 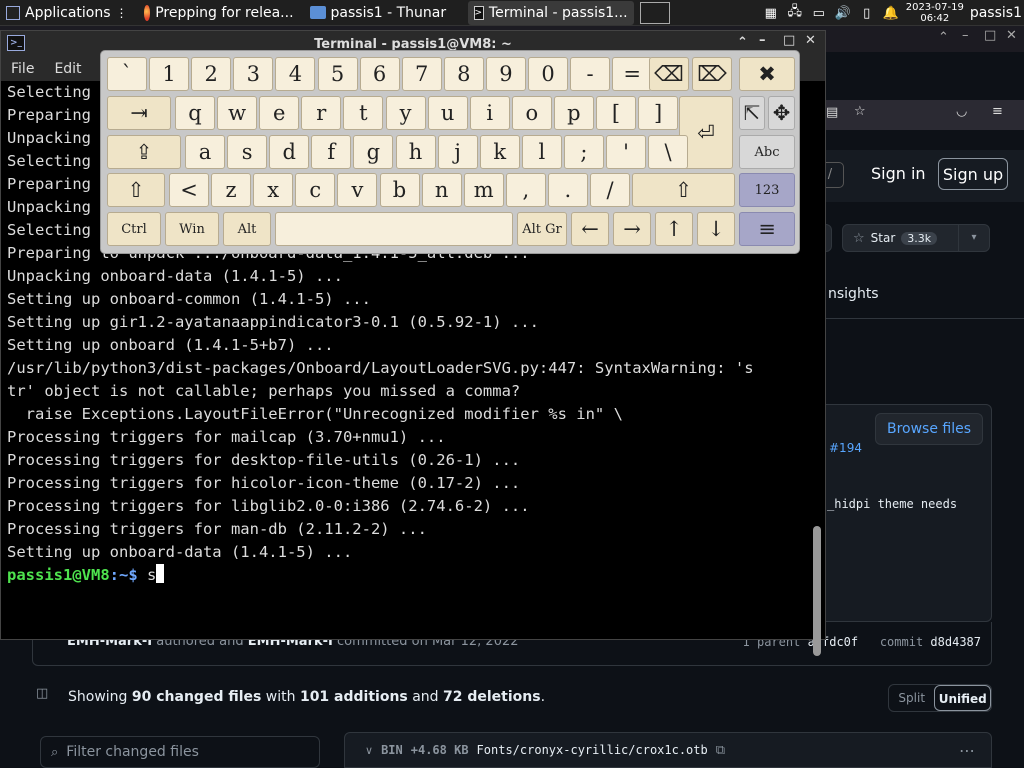 What do you see at coordinates (935, 13) in the screenshot?
I see `clock: 2023-07-19 06:42` at bounding box center [935, 13].